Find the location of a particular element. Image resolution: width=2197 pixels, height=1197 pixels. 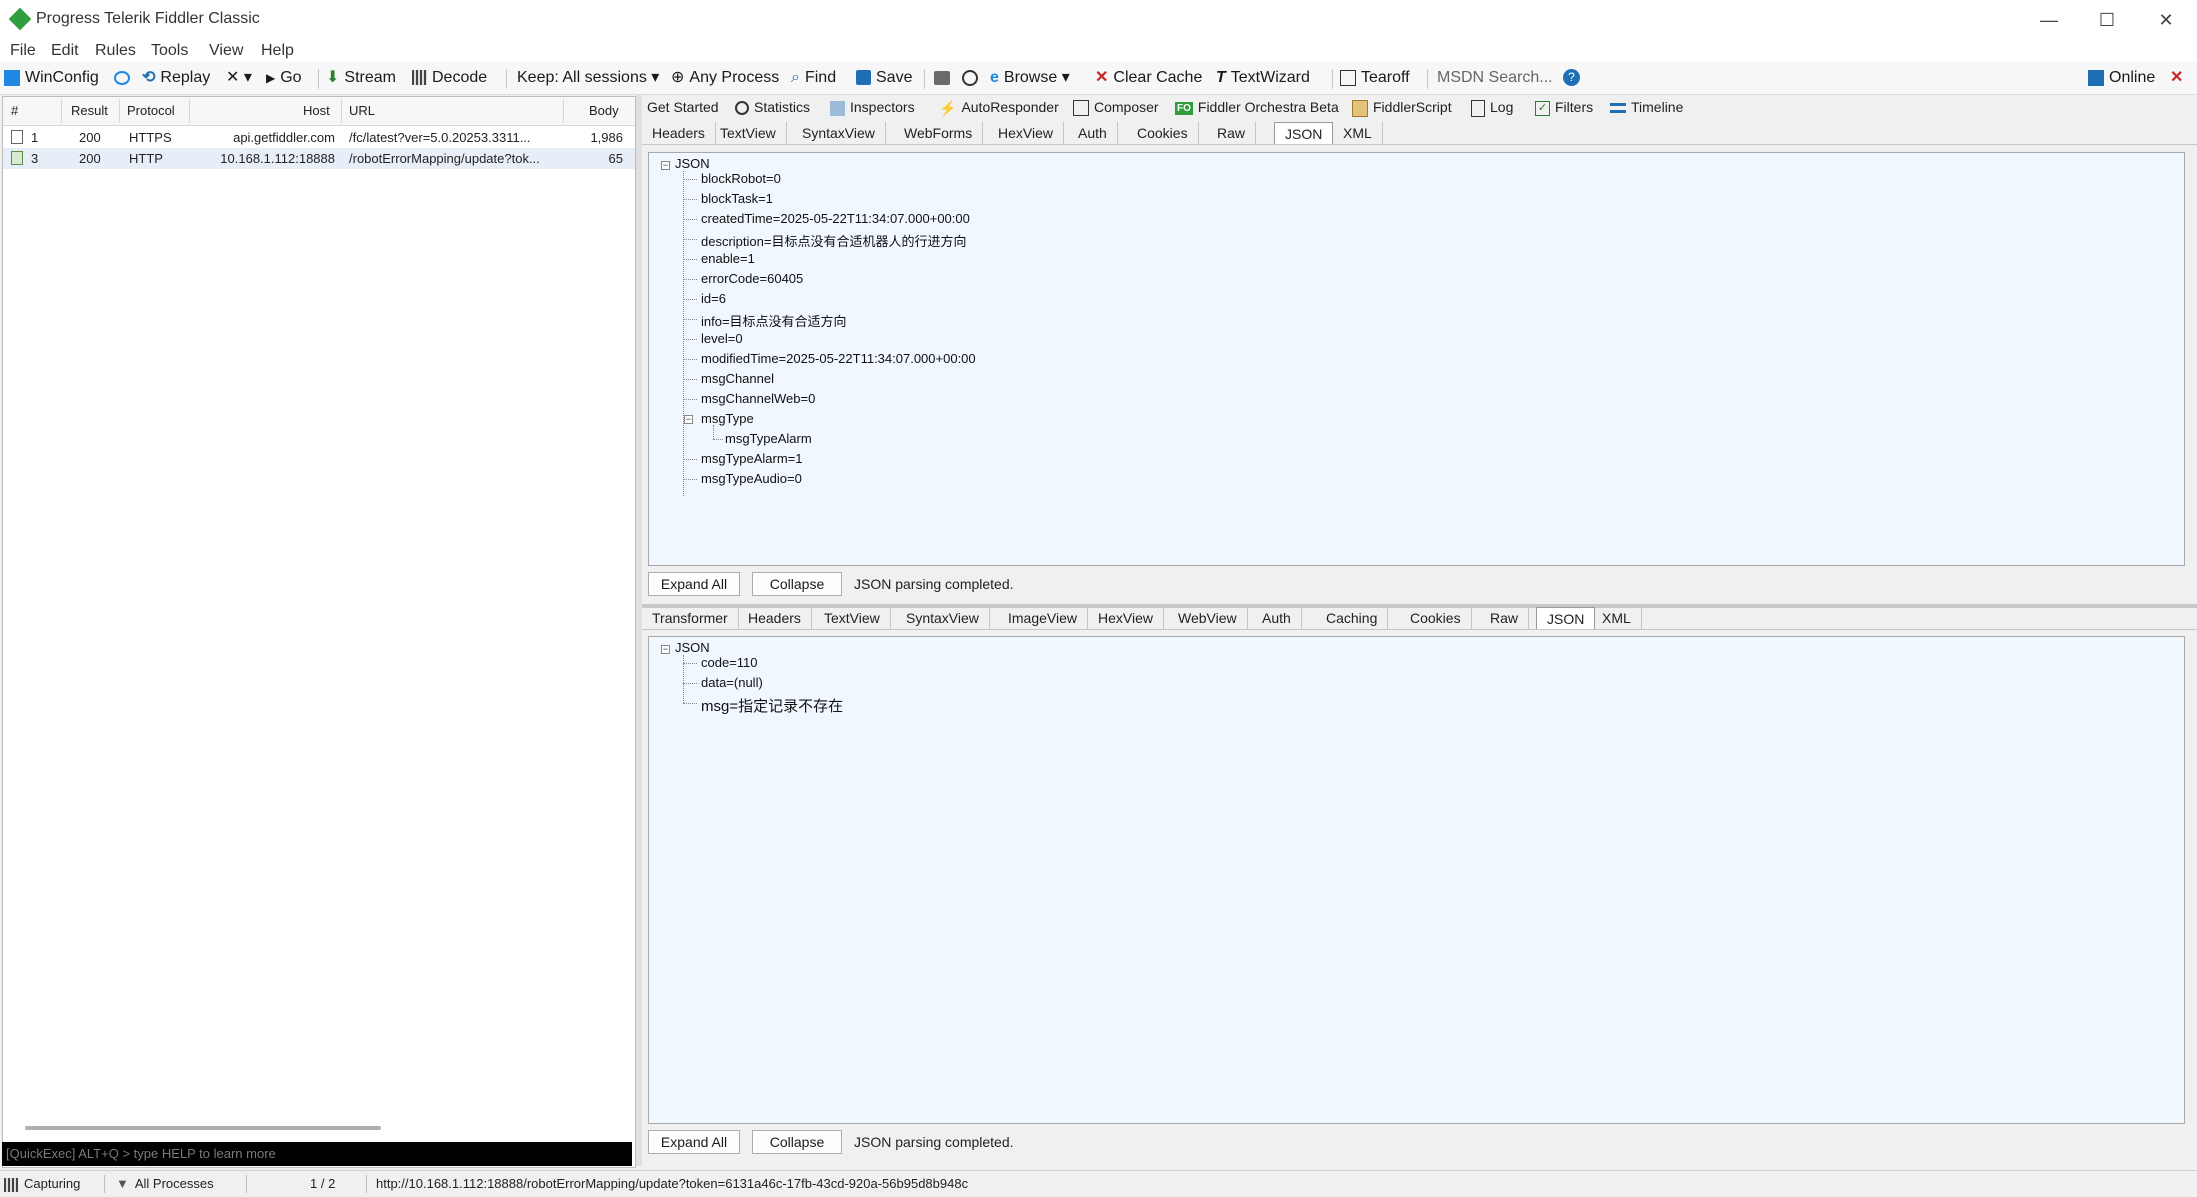

screenshot-button is located at coordinates (944, 78).